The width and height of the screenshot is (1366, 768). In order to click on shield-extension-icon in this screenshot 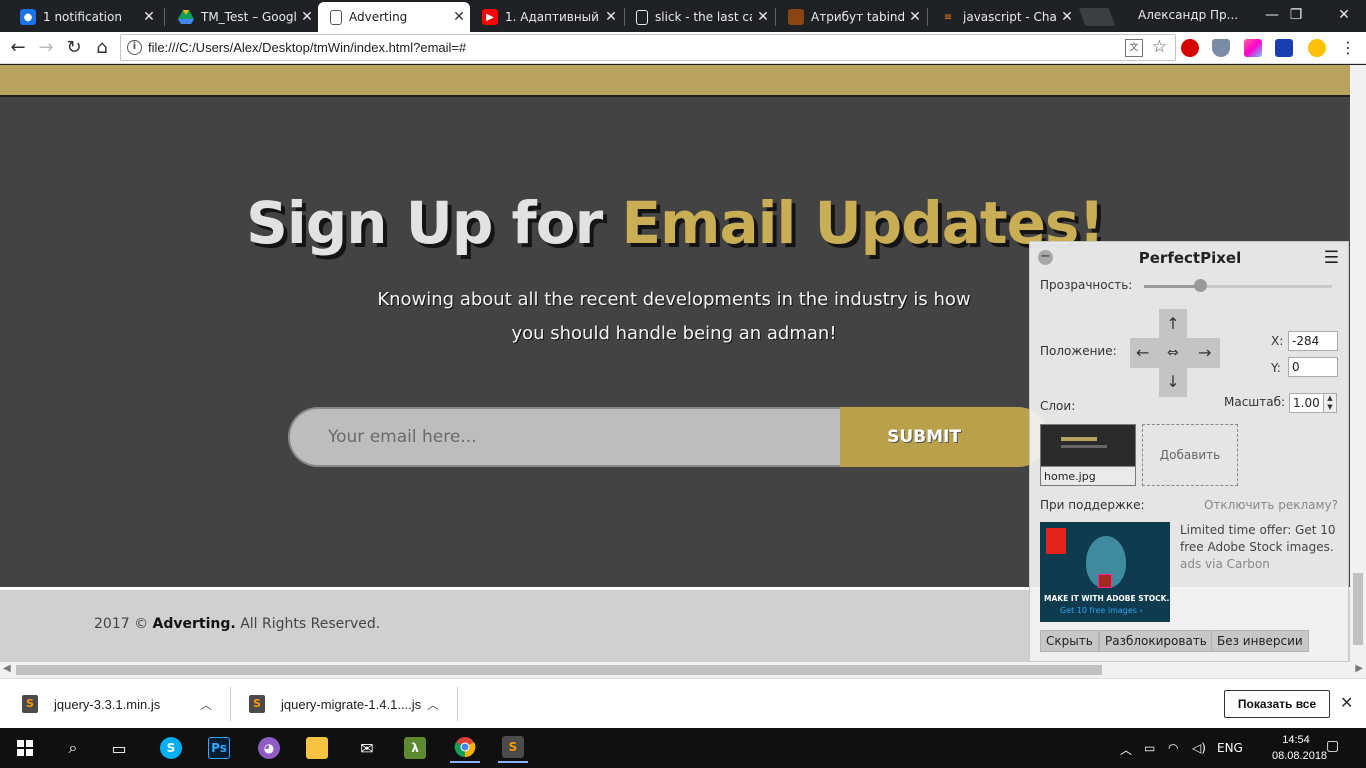, I will do `click(1221, 48)`.